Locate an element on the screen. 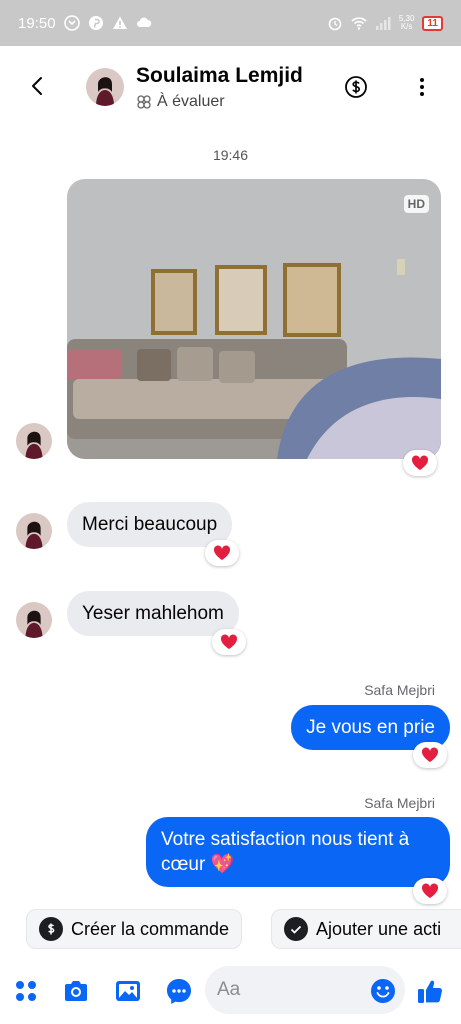  back-arrow-icon is located at coordinates (38, 86).